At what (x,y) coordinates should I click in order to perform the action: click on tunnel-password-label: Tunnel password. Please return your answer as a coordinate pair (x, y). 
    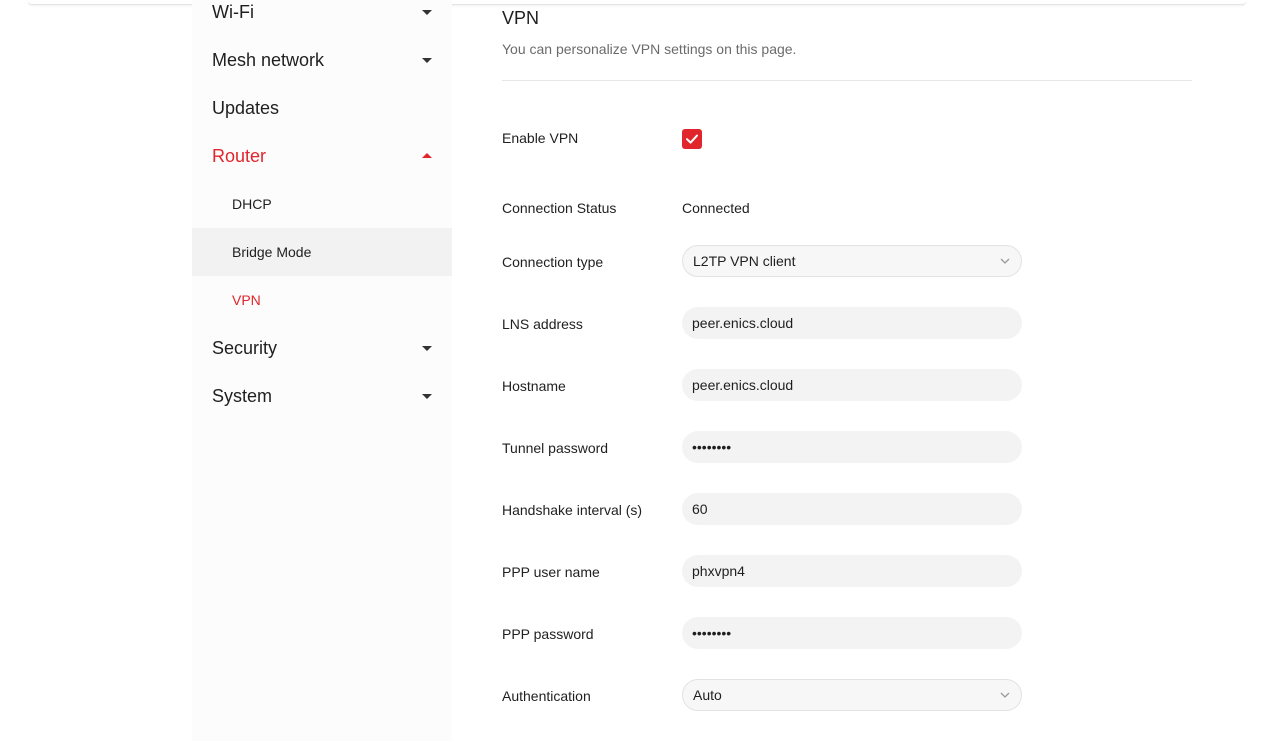
    Looking at the image, I should click on (555, 448).